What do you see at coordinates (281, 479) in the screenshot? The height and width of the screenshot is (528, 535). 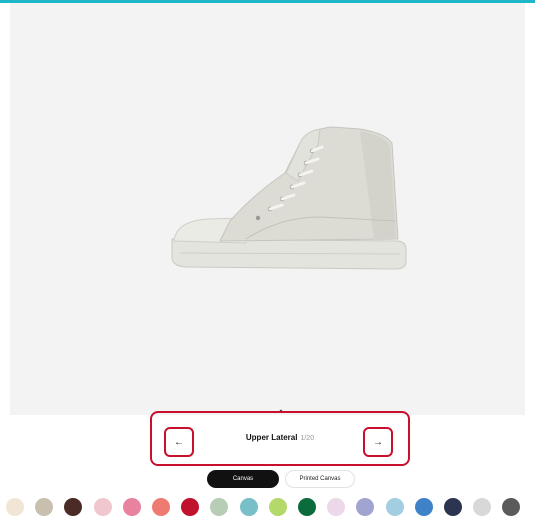 I see `material-tabs: Canvas Printed Canvas` at bounding box center [281, 479].